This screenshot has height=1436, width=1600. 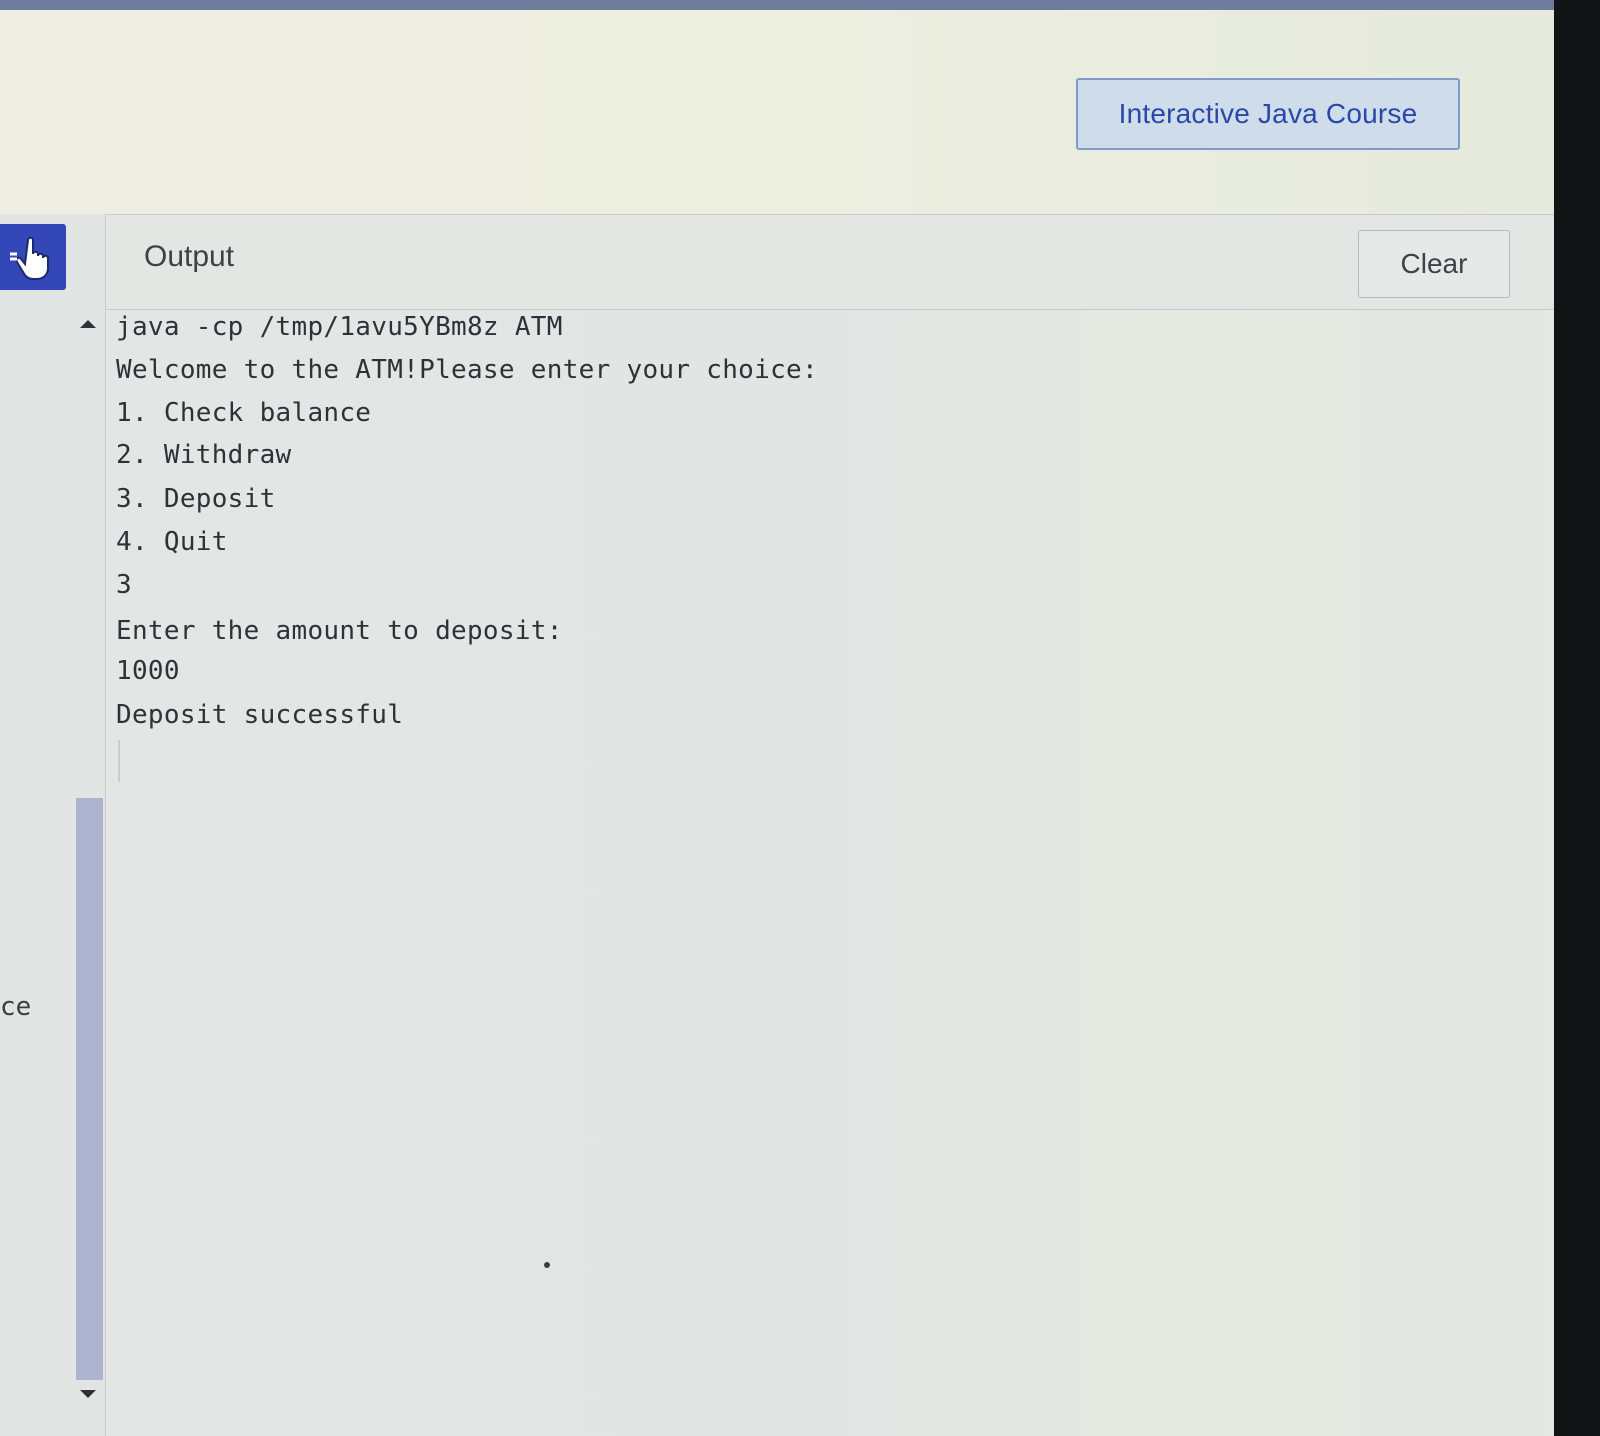 What do you see at coordinates (1268, 114) in the screenshot?
I see `interactive-java-course-button: Interactive Java Course` at bounding box center [1268, 114].